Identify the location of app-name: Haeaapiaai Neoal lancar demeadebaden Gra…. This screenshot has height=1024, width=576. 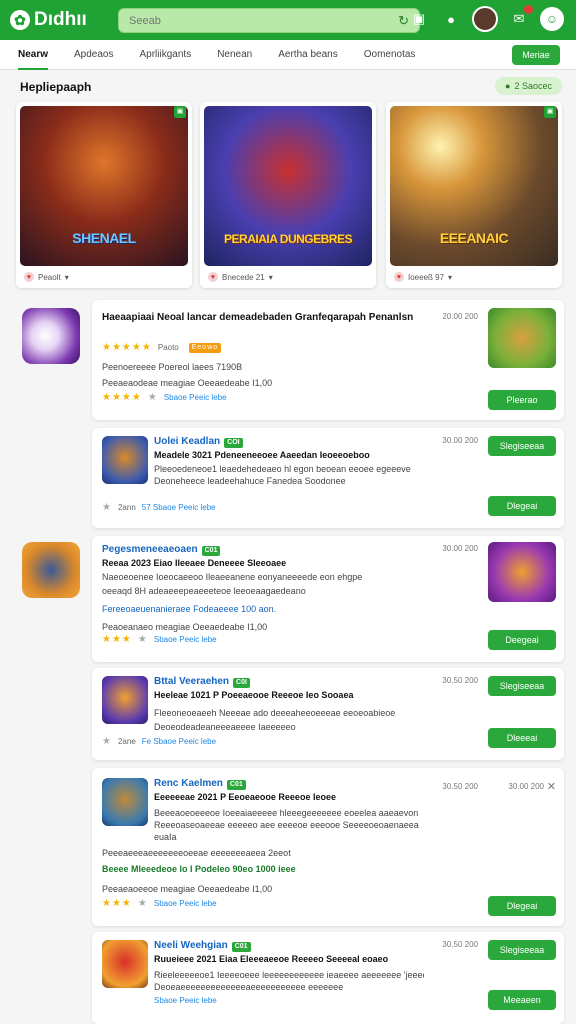
(267, 318).